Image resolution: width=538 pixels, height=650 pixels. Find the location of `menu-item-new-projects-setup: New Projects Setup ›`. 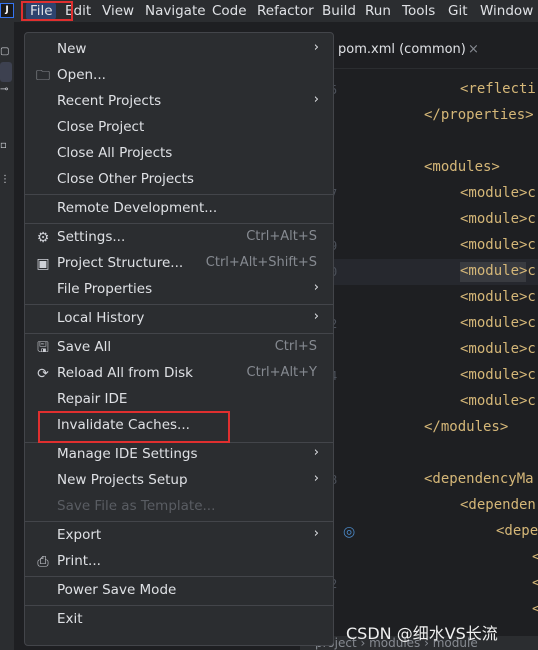

menu-item-new-projects-setup: New Projects Setup › is located at coordinates (179, 481).